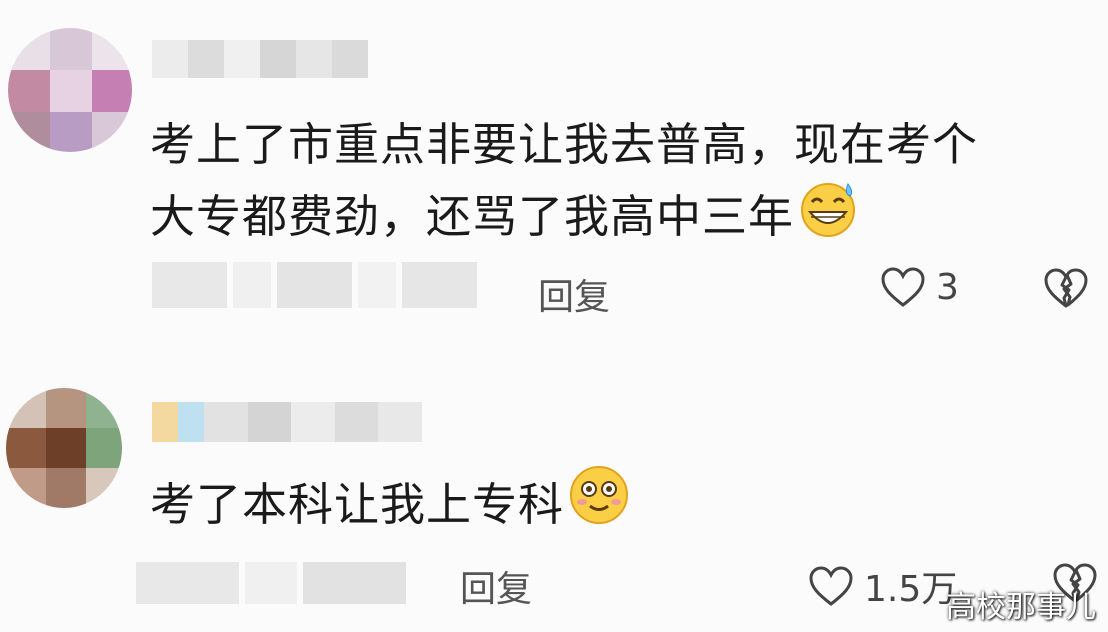 The image size is (1108, 632). I want to click on like-count: 1.5万, so click(911, 589).